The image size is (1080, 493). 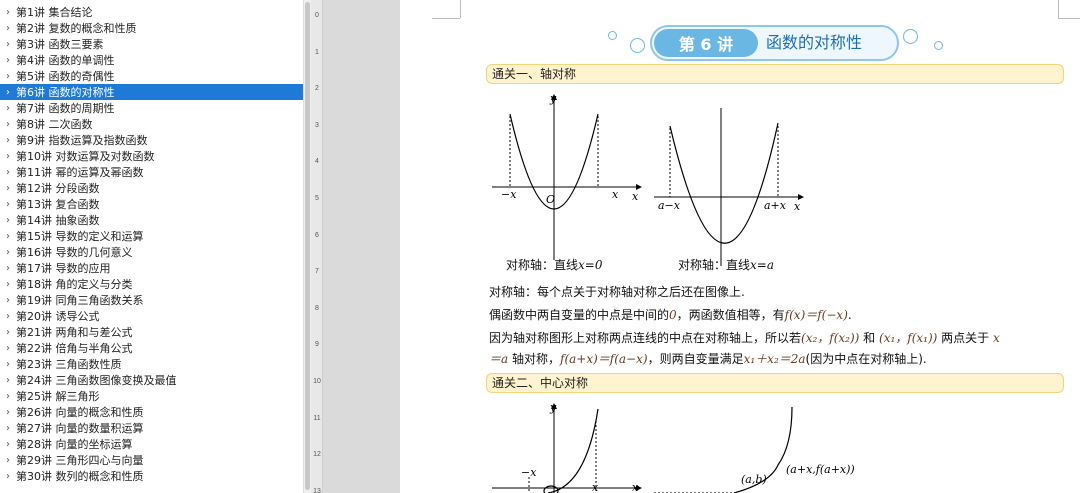 I want to click on outline-item: › 第14讲 抽象函数, so click(x=151, y=220).